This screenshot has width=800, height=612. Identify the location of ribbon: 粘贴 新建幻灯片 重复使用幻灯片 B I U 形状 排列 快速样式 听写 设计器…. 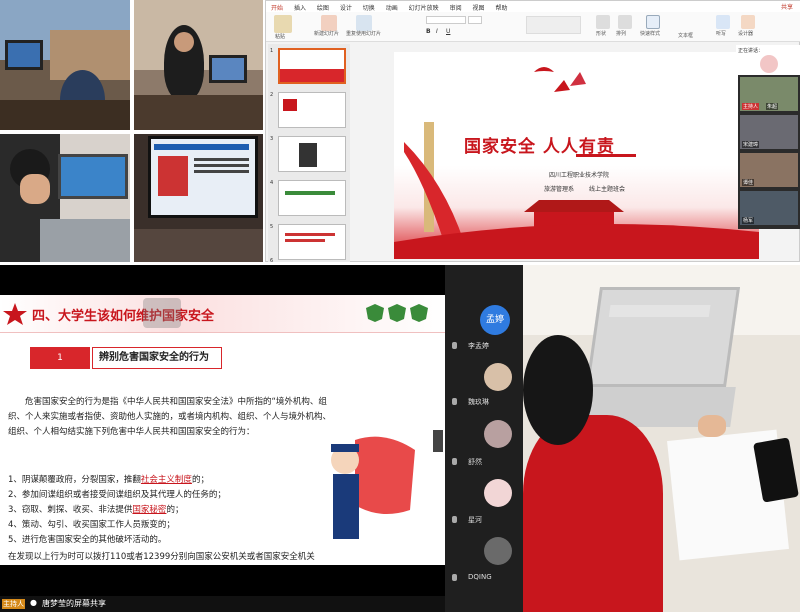
(533, 27).